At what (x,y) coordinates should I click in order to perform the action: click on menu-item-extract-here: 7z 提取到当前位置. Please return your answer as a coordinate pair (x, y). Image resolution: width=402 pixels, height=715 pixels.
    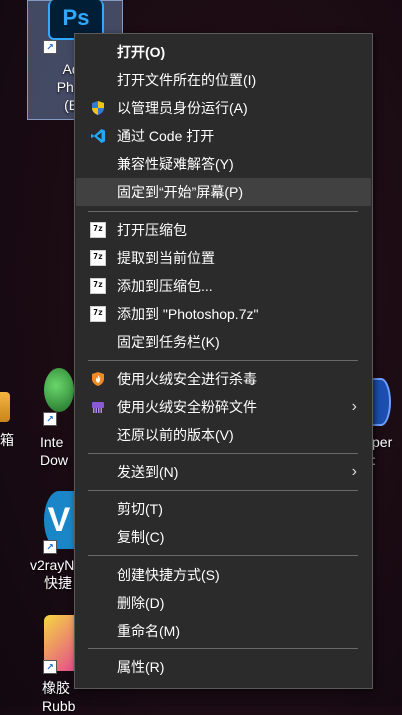
    Looking at the image, I should click on (223, 258).